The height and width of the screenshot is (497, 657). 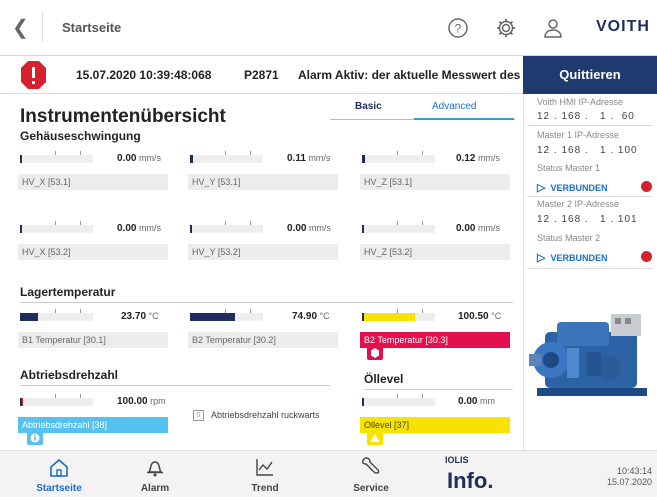 What do you see at coordinates (91, 27) in the screenshot?
I see `breadcrumb: Startseite` at bounding box center [91, 27].